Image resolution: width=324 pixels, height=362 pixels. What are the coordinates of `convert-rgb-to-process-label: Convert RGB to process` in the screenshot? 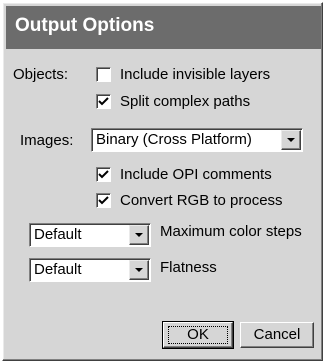 It's located at (201, 200).